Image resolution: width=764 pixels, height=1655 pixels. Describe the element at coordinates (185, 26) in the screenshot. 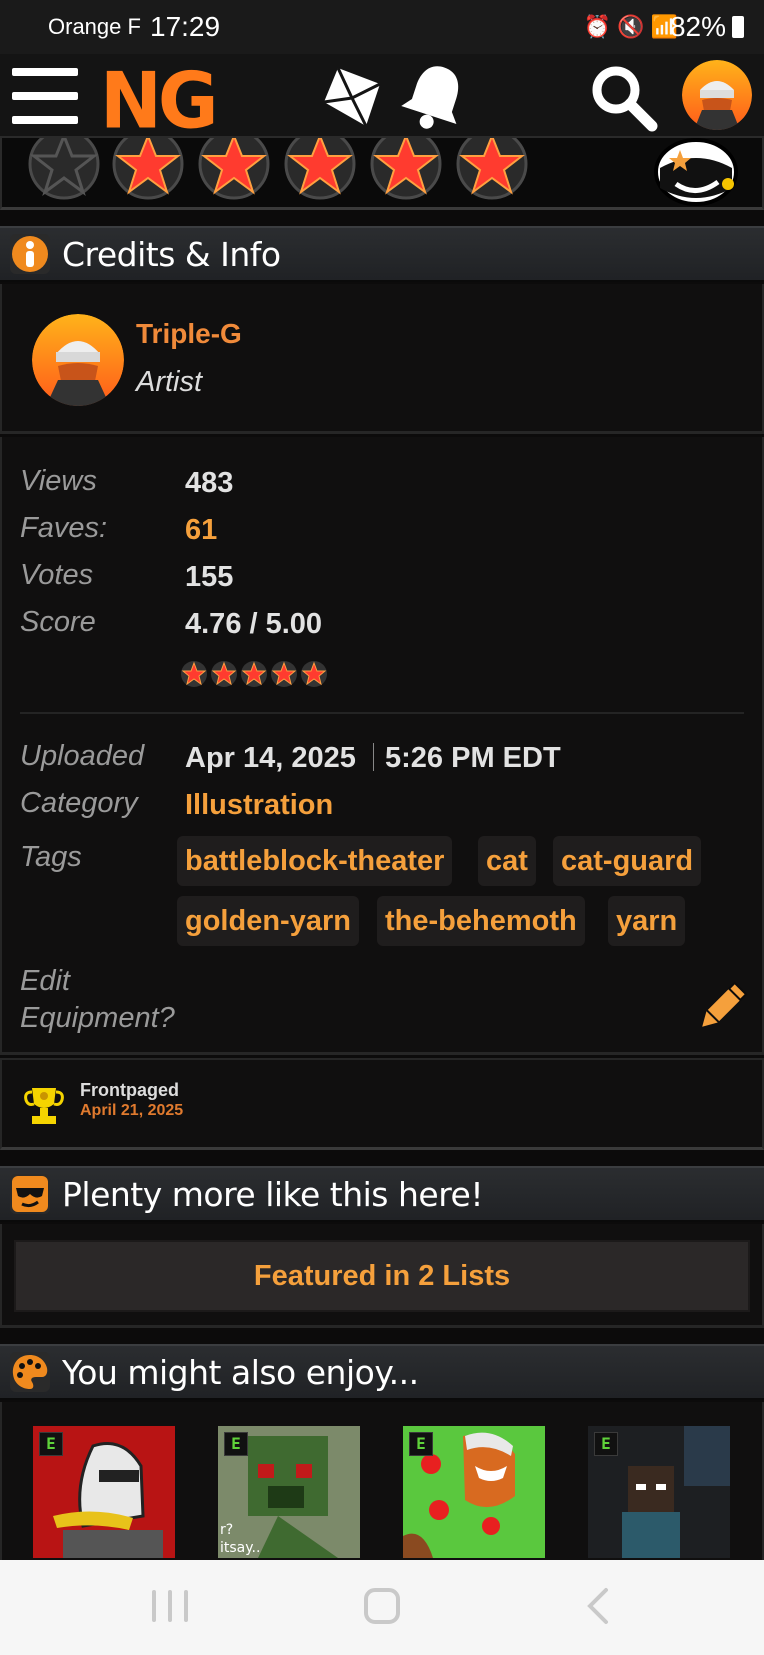

I see `clock: 17:29` at that location.